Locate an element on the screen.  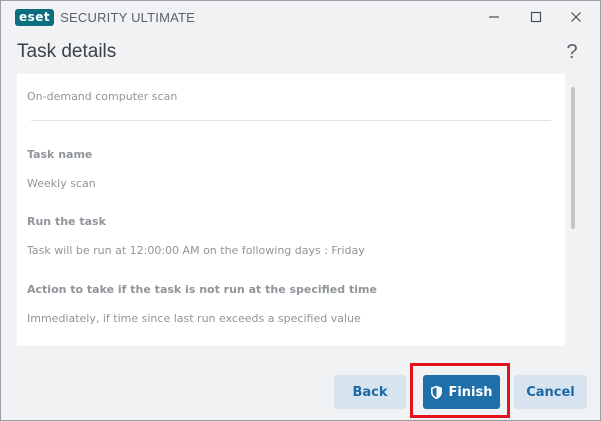
page-title: Task details is located at coordinates (67, 51).